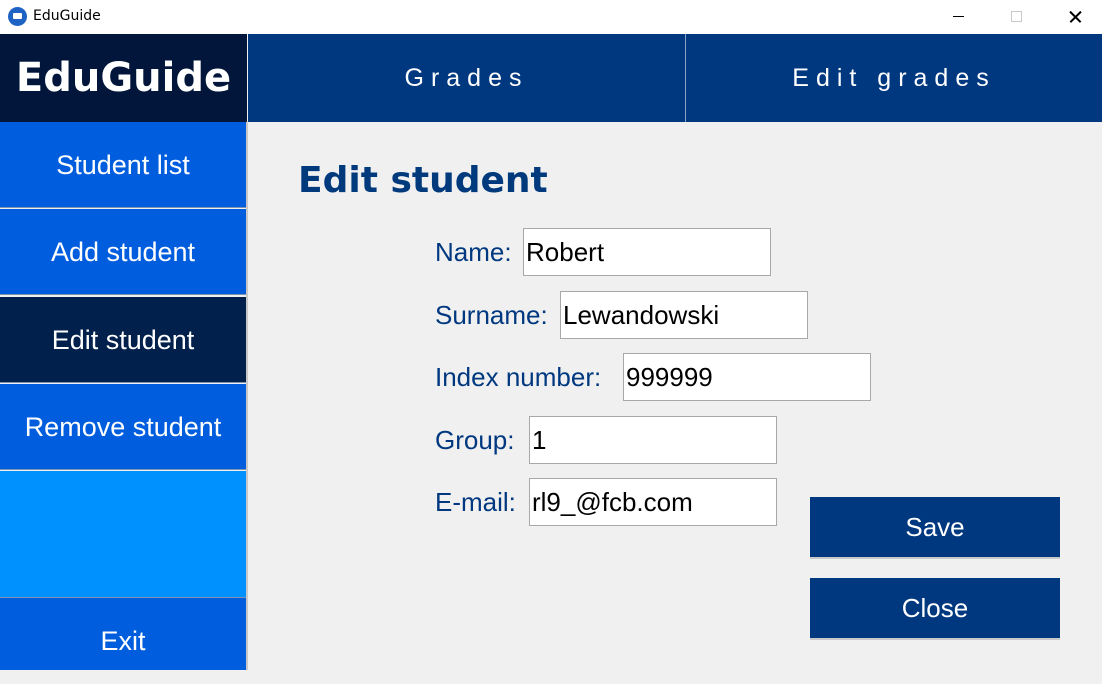 The height and width of the screenshot is (684, 1102). What do you see at coordinates (473, 252) in the screenshot?
I see `name-label: Name:` at bounding box center [473, 252].